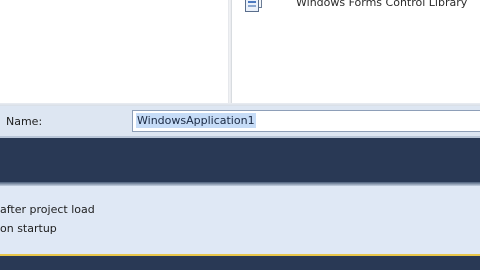 This screenshot has height=270, width=480. I want to click on template-item-label: Windows Forms Control Library, so click(382, 4).